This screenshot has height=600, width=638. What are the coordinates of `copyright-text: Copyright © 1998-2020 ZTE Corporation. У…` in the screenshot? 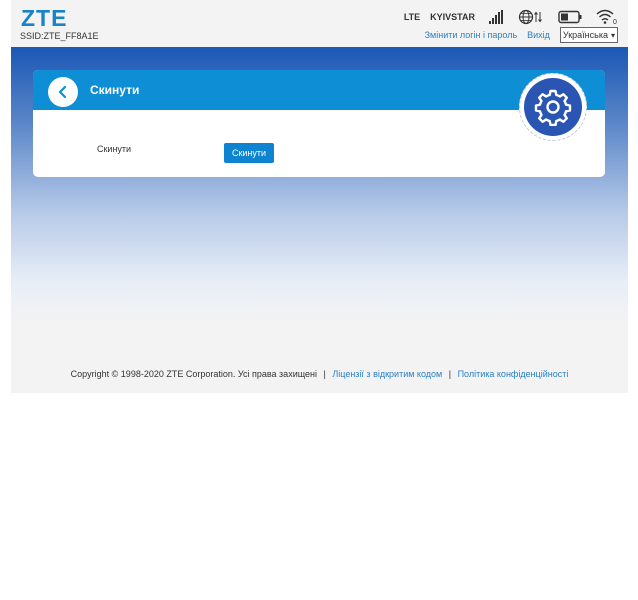 It's located at (193, 374).